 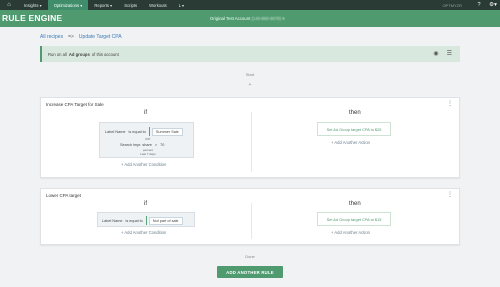 I want to click on nav-scripts: Scripts, so click(x=130, y=5).